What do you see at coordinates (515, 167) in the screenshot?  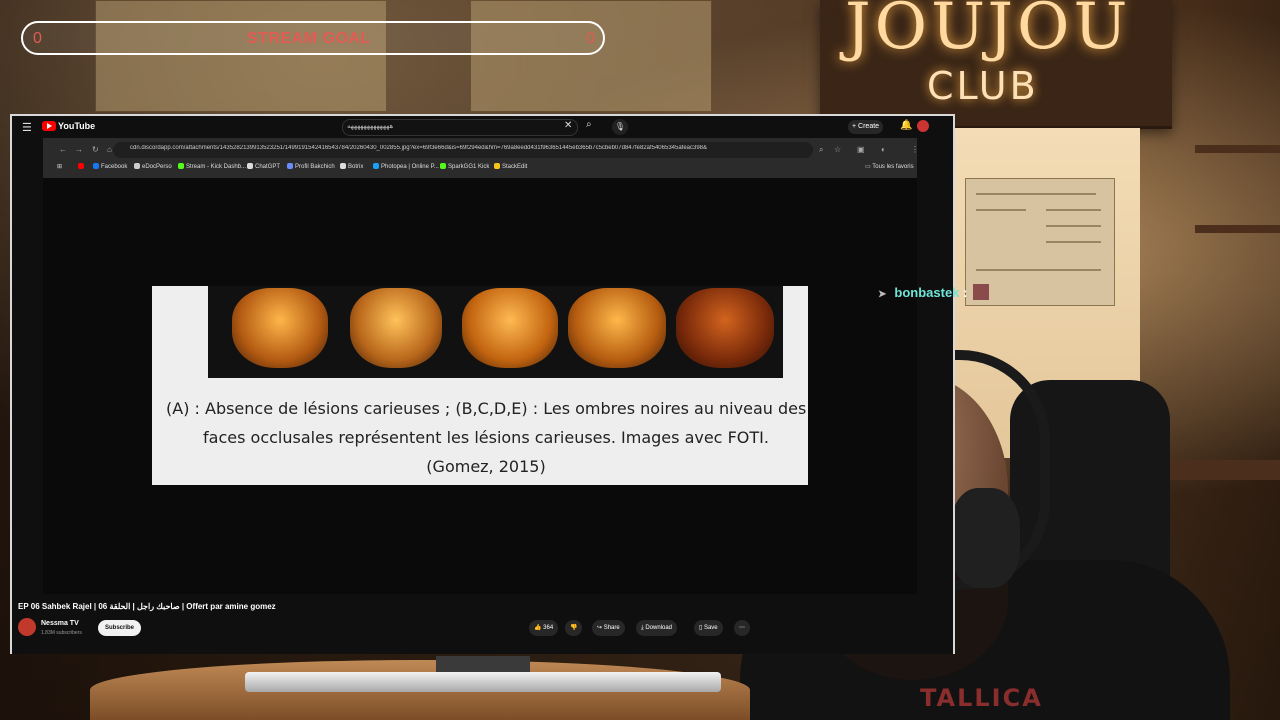 I see `bookmark-label: StackEdit` at bounding box center [515, 167].